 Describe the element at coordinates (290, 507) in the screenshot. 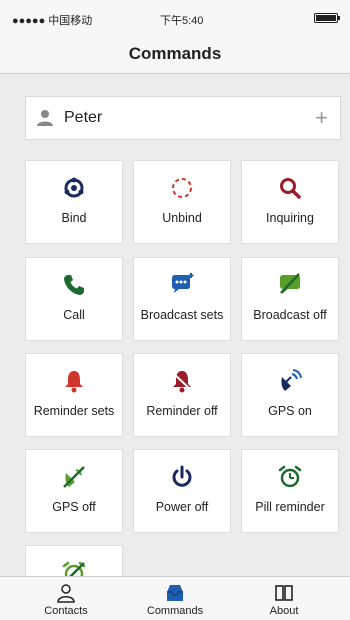

I see `command-label: Pill reminder` at that location.